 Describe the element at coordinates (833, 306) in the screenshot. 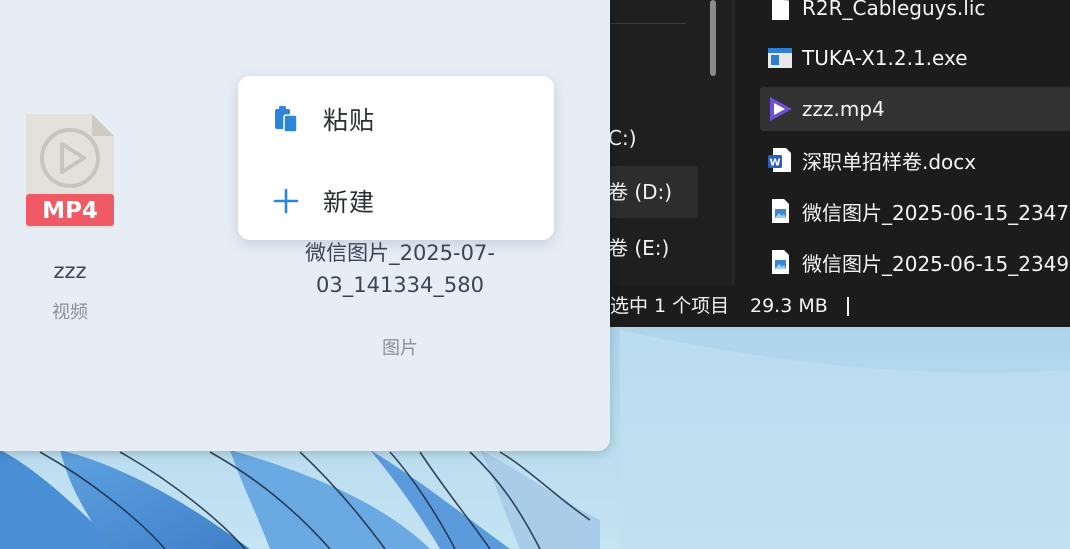

I see `status-bar: 选中 1 个项目 29.3 MB` at that location.